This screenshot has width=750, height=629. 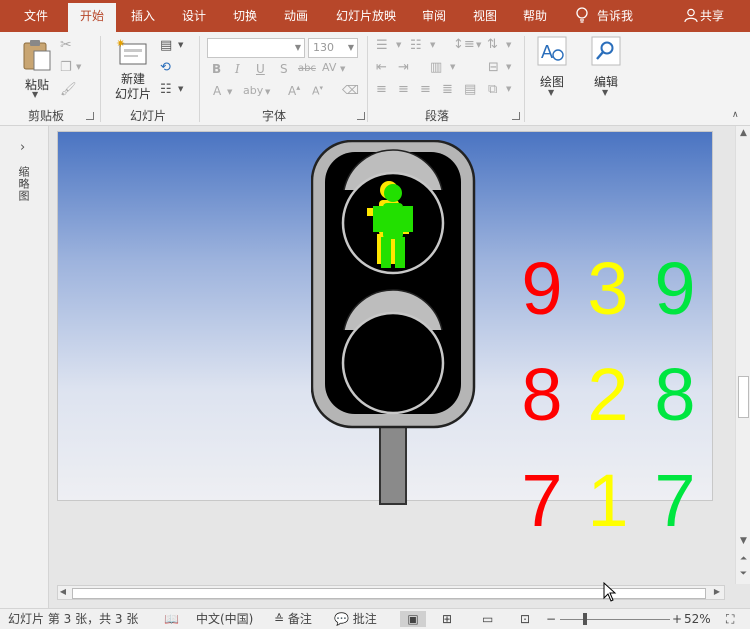 What do you see at coordinates (143, 16) in the screenshot?
I see `tab-insert: 插入` at bounding box center [143, 16].